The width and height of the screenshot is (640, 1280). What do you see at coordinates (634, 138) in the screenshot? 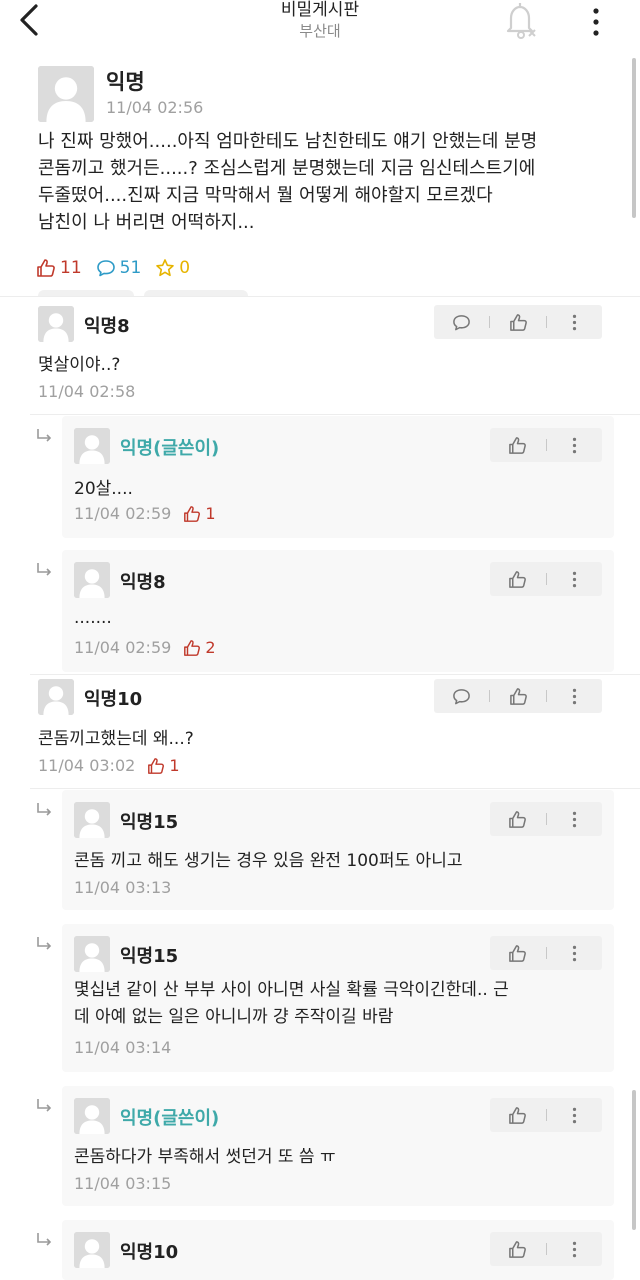
I see `scrollbar-thumb-top` at bounding box center [634, 138].